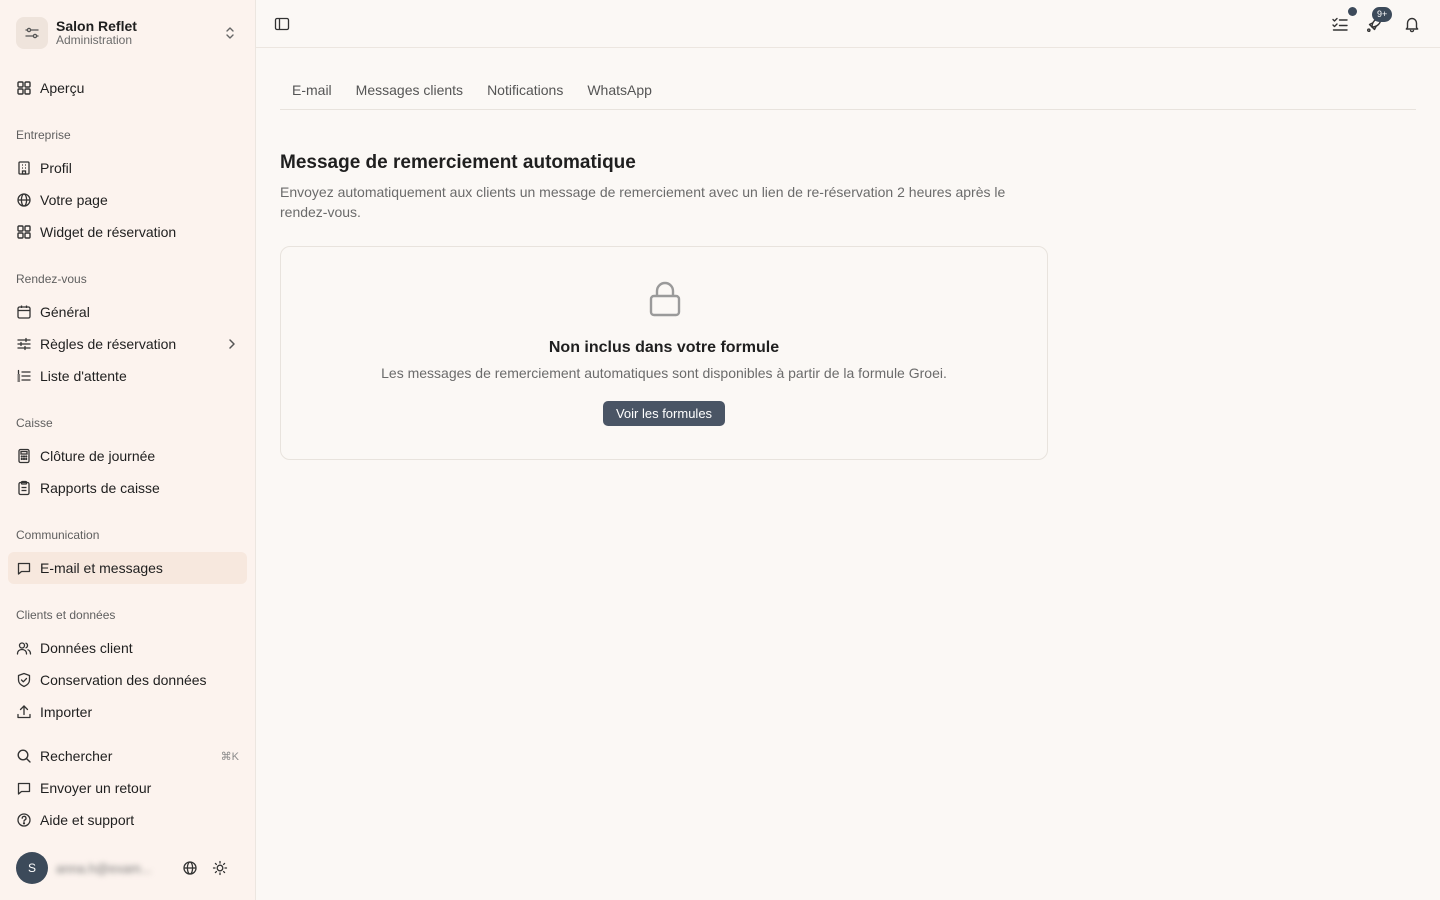 The image size is (1440, 900). What do you see at coordinates (127, 312) in the screenshot?
I see `nav-general: Général` at bounding box center [127, 312].